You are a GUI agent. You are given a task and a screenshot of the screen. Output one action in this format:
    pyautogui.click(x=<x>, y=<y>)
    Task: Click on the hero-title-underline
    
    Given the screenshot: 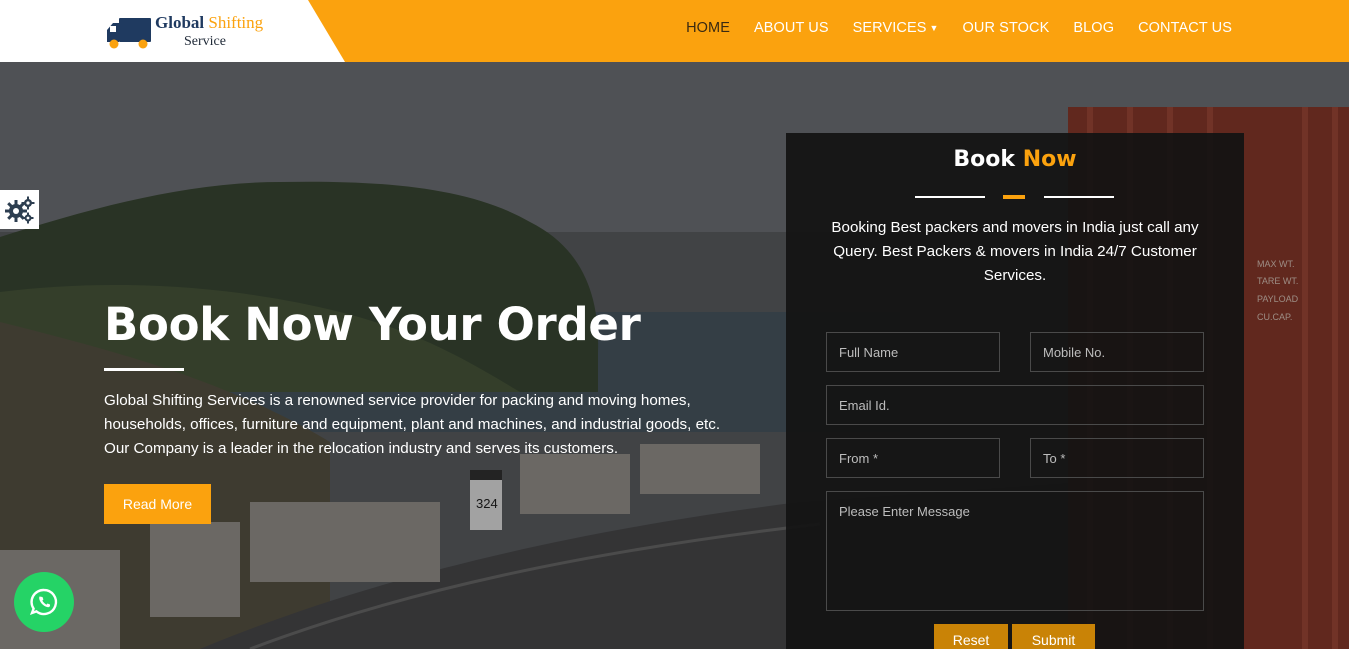 What is the action you would take?
    pyautogui.click(x=144, y=369)
    